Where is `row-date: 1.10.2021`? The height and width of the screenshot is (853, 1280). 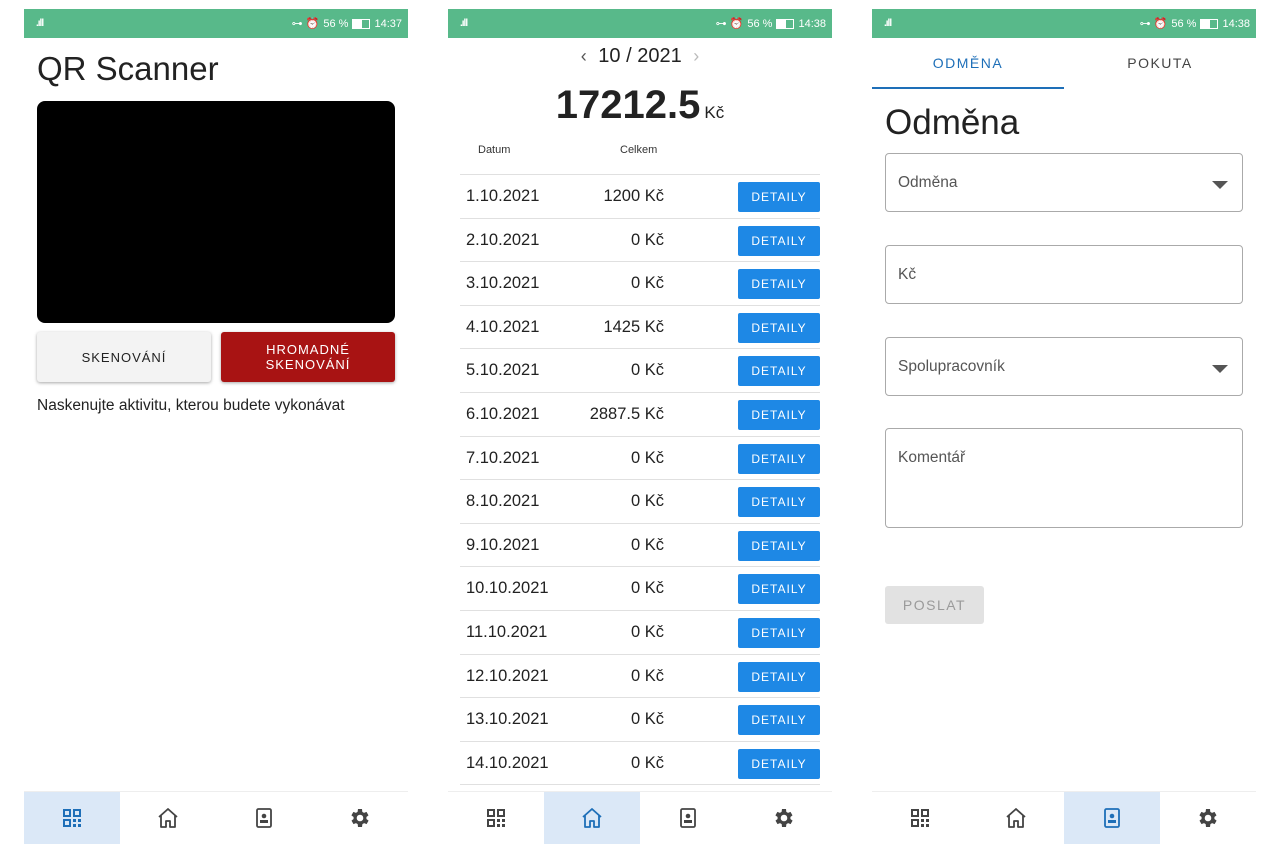 row-date: 1.10.2021 is located at coordinates (503, 196).